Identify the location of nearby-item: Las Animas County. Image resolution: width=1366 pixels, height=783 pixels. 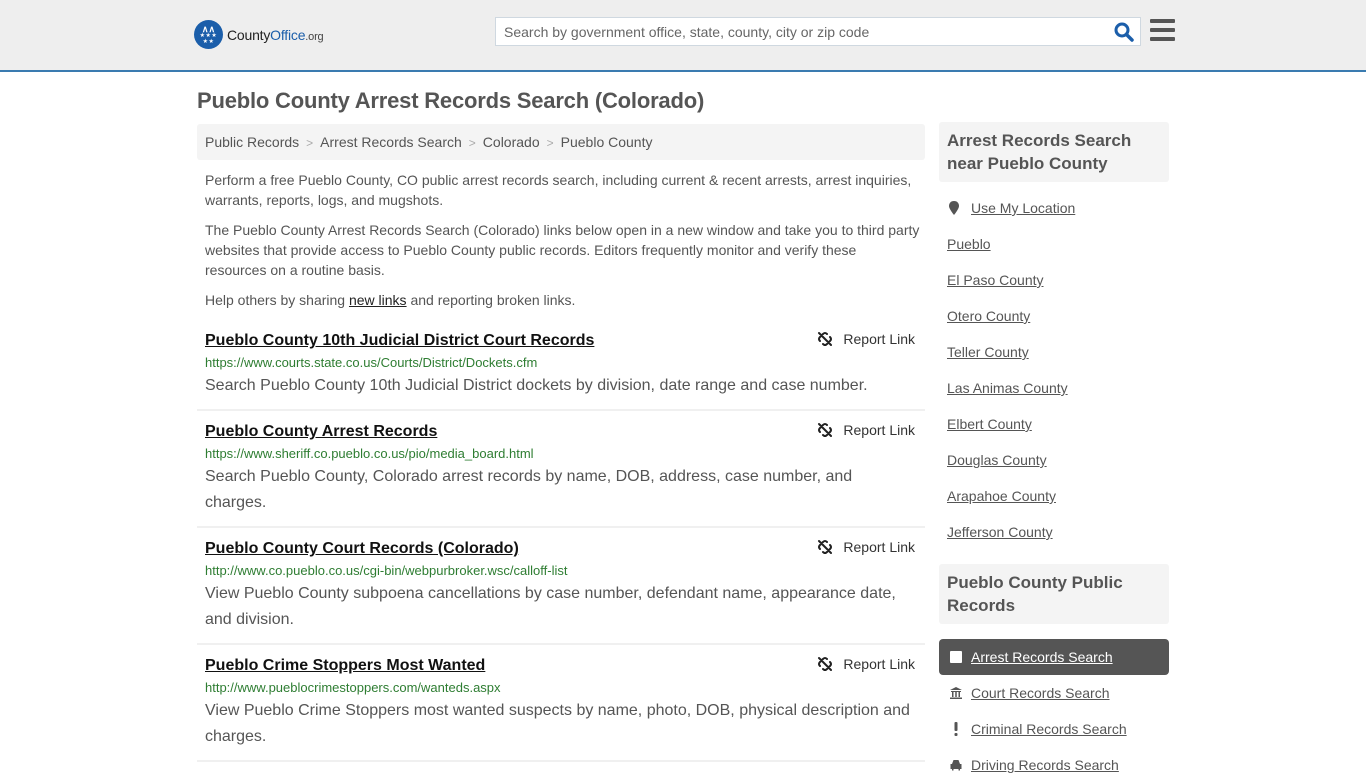
(1058, 388).